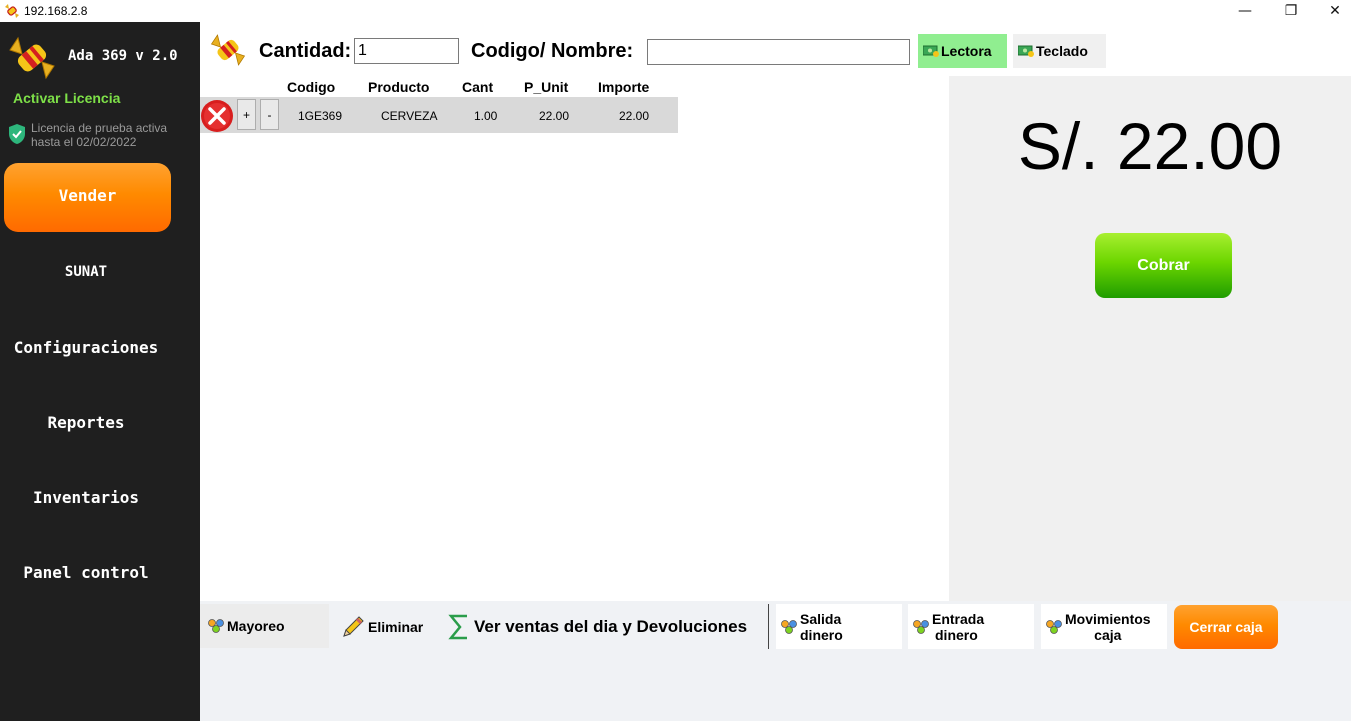  I want to click on candy-logo-icon, so click(32, 58).